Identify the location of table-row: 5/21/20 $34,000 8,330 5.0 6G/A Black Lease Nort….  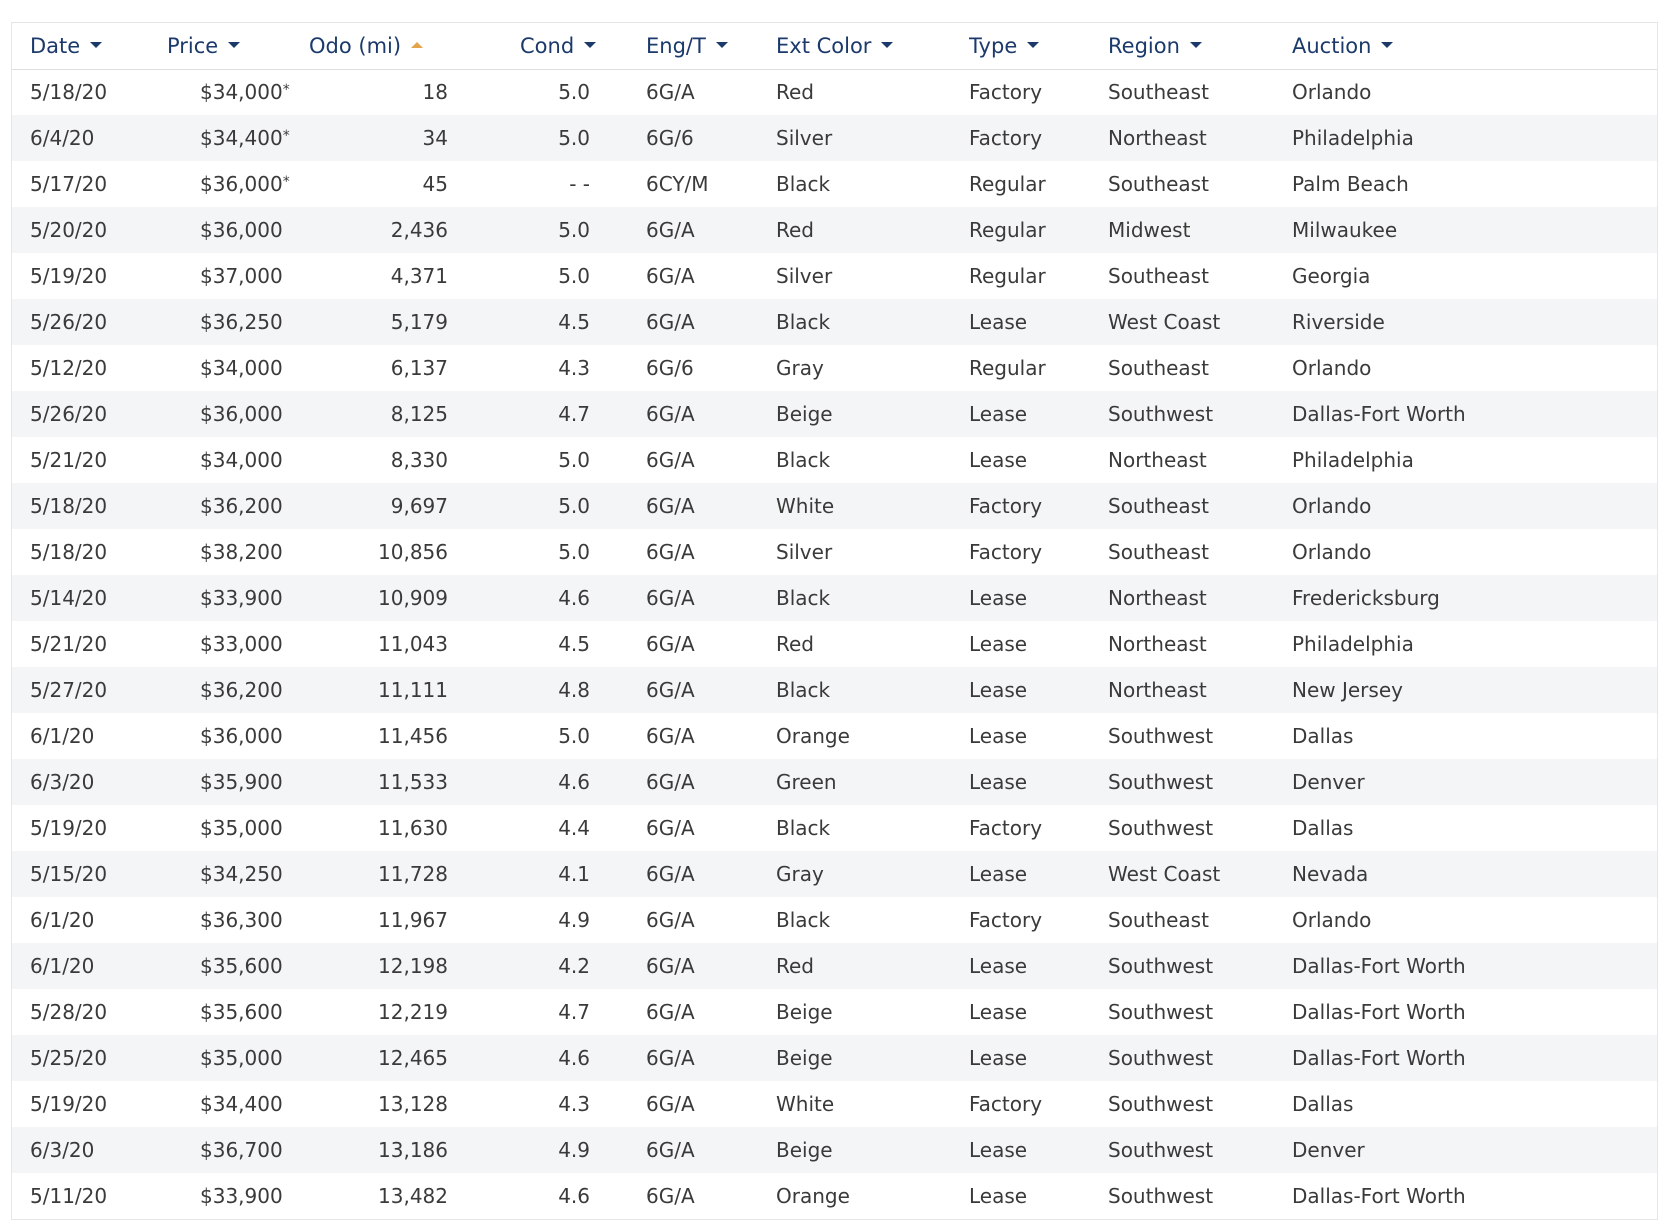
(834, 460).